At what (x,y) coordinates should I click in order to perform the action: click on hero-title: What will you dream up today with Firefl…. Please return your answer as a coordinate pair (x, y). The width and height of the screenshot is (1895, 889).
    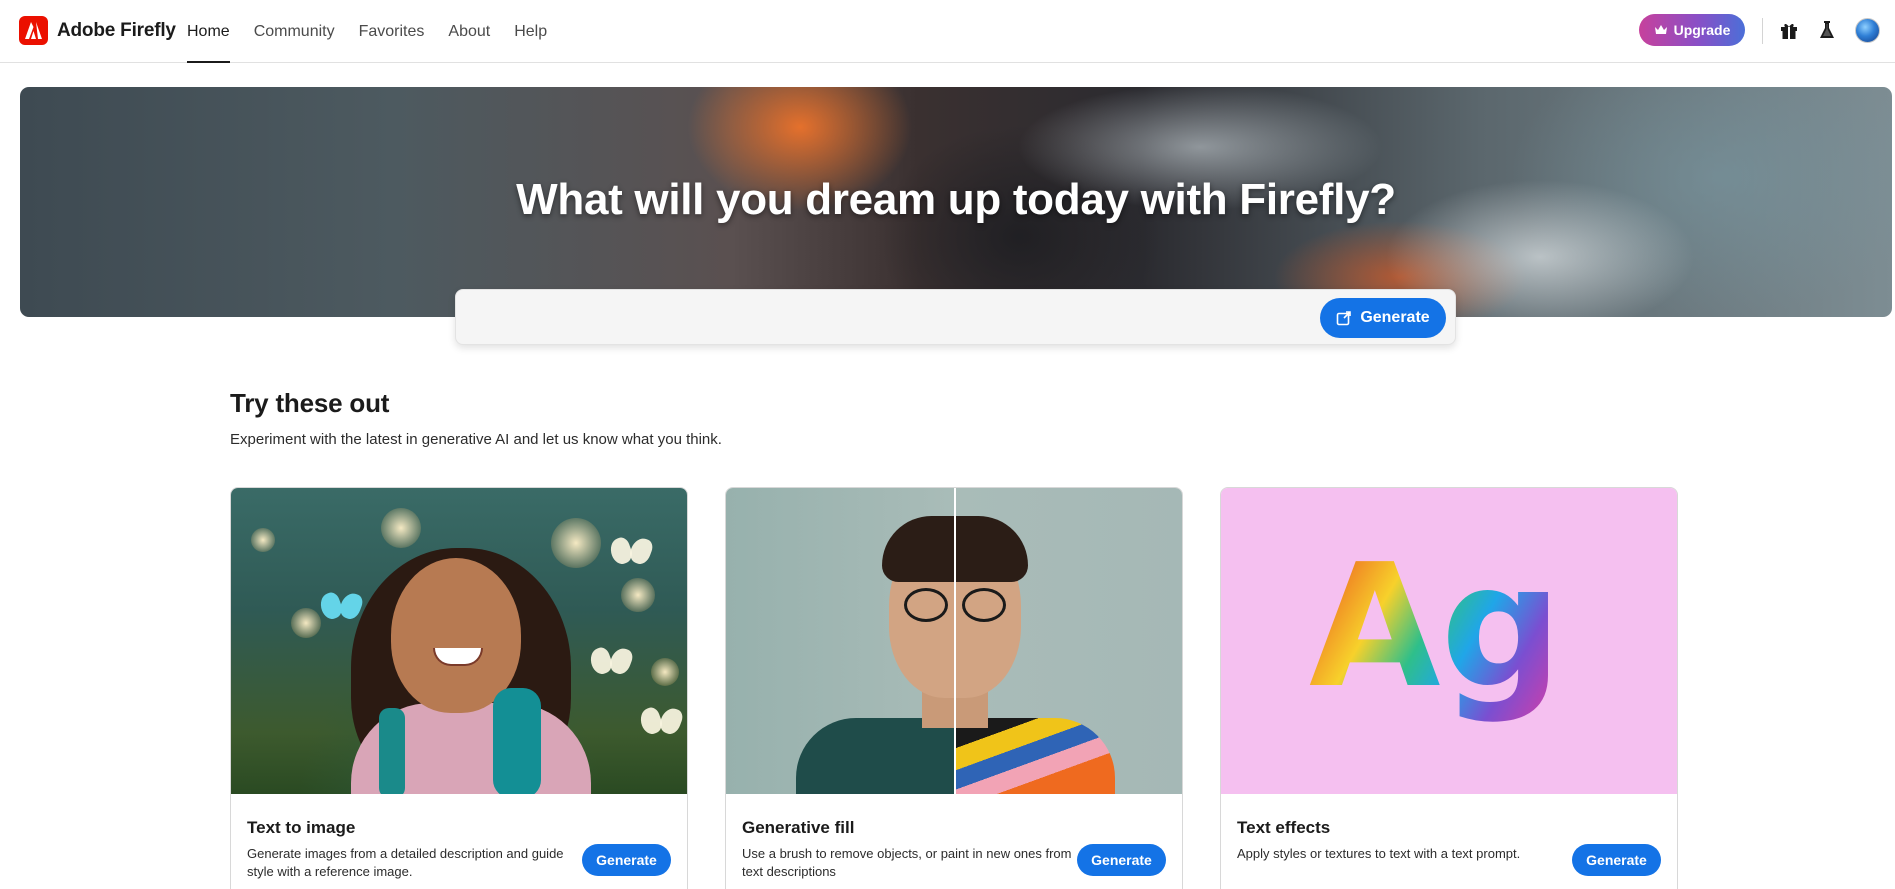
    Looking at the image, I should click on (956, 199).